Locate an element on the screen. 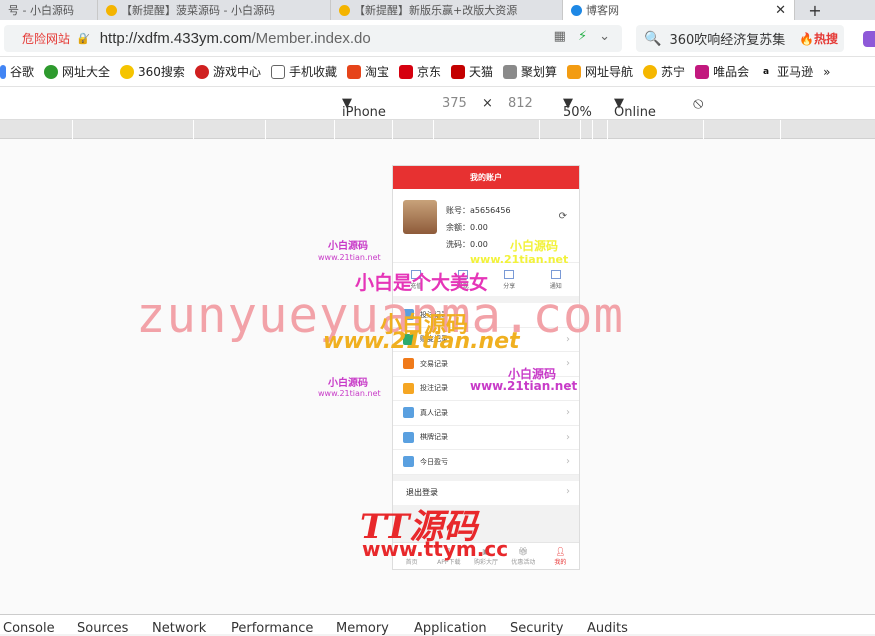 This screenshot has width=875, height=636. bookmark-label: 游戏中心 is located at coordinates (236, 72).